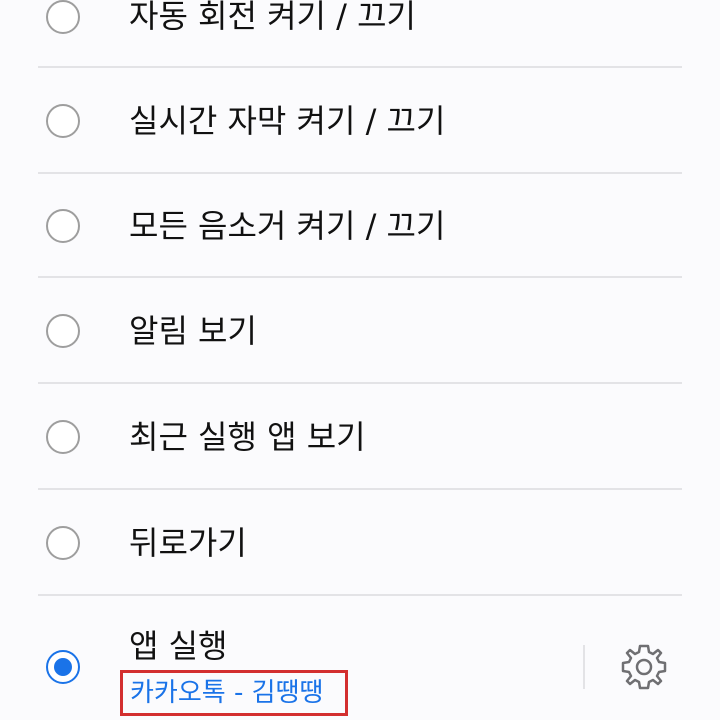 This screenshot has height=720, width=720. I want to click on vertical-divider, so click(584, 667).